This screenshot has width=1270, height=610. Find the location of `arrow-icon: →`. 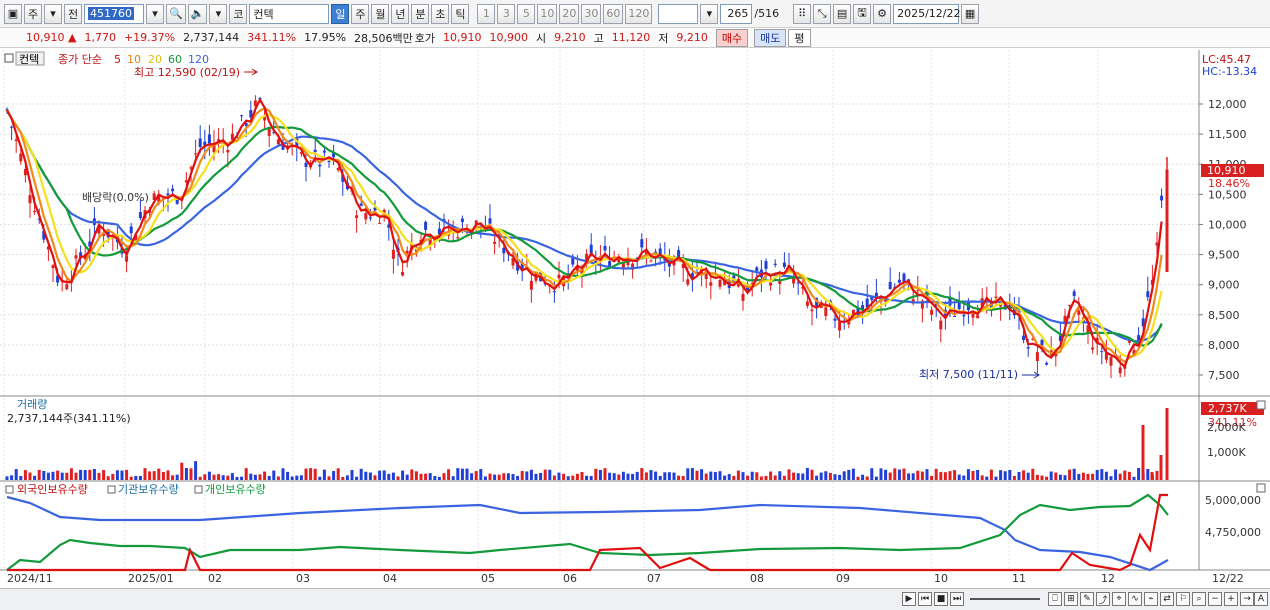

arrow-icon: → is located at coordinates (1247, 599).